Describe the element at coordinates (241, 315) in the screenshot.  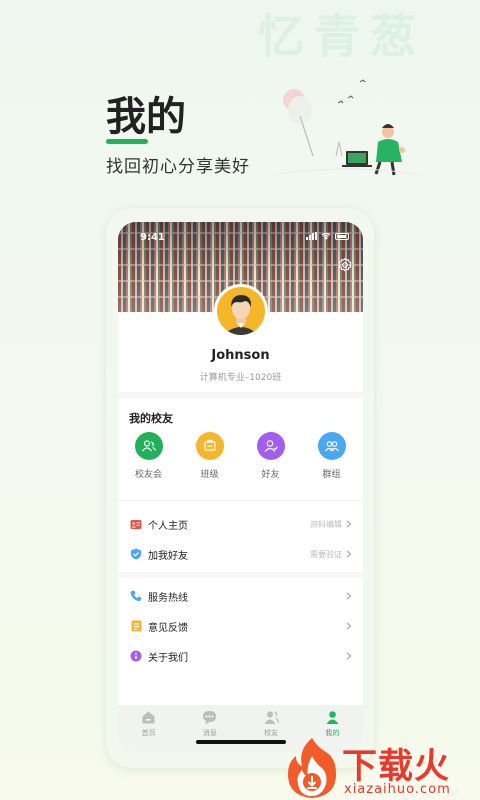
I see `avatar-person-icon` at that location.